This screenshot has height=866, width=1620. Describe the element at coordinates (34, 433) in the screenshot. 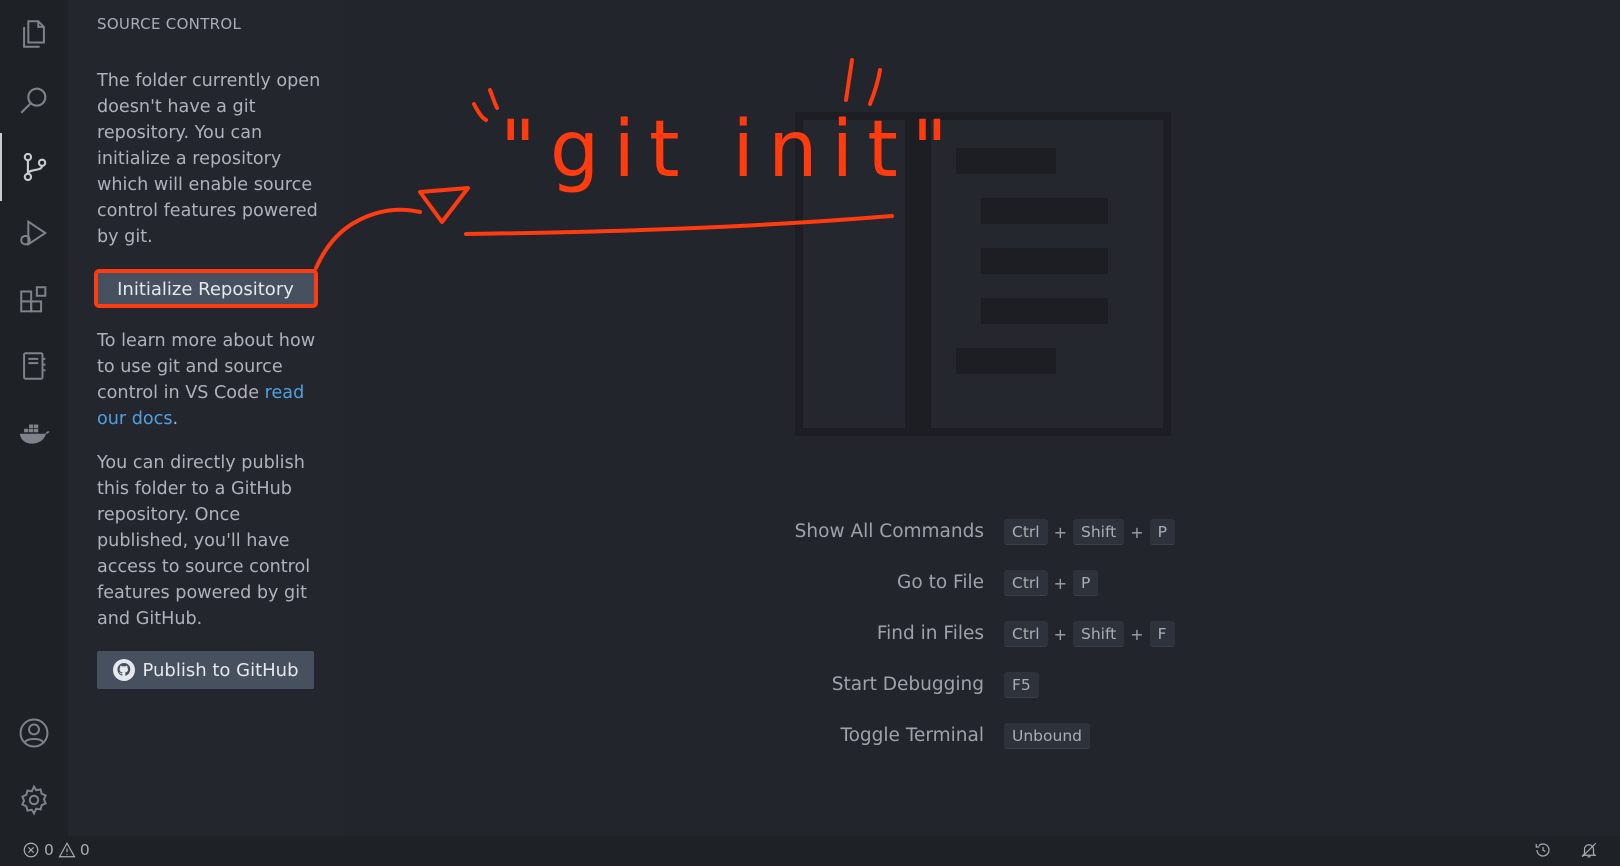

I see `docker-icon` at that location.